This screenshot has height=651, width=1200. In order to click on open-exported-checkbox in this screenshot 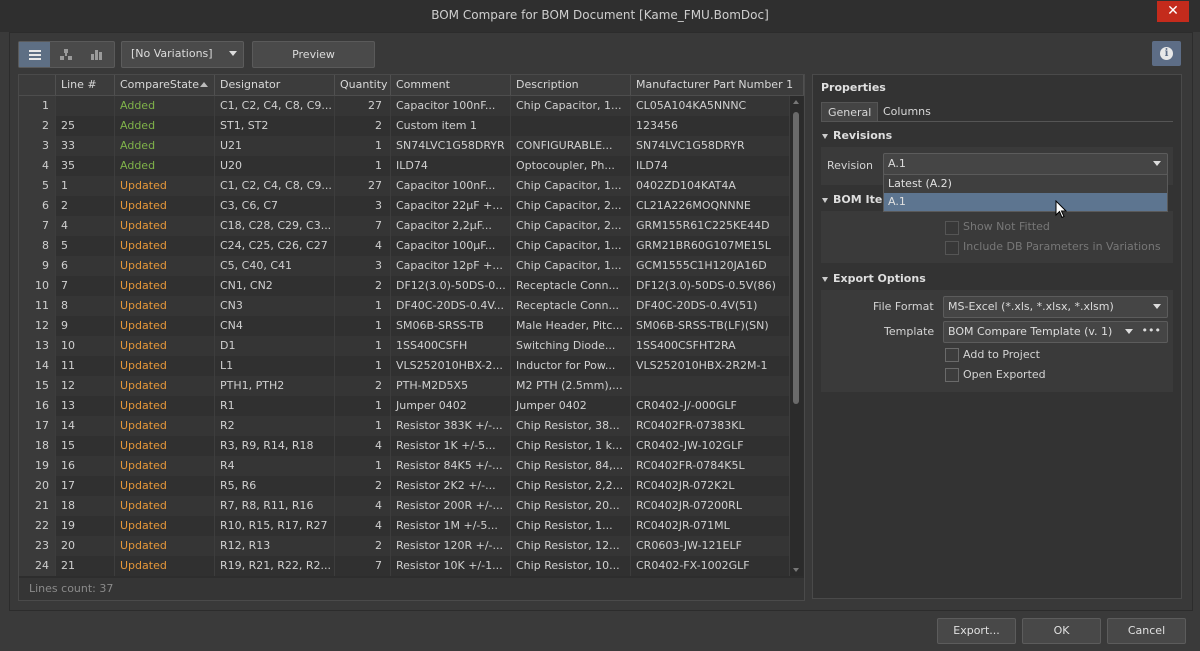, I will do `click(952, 375)`.